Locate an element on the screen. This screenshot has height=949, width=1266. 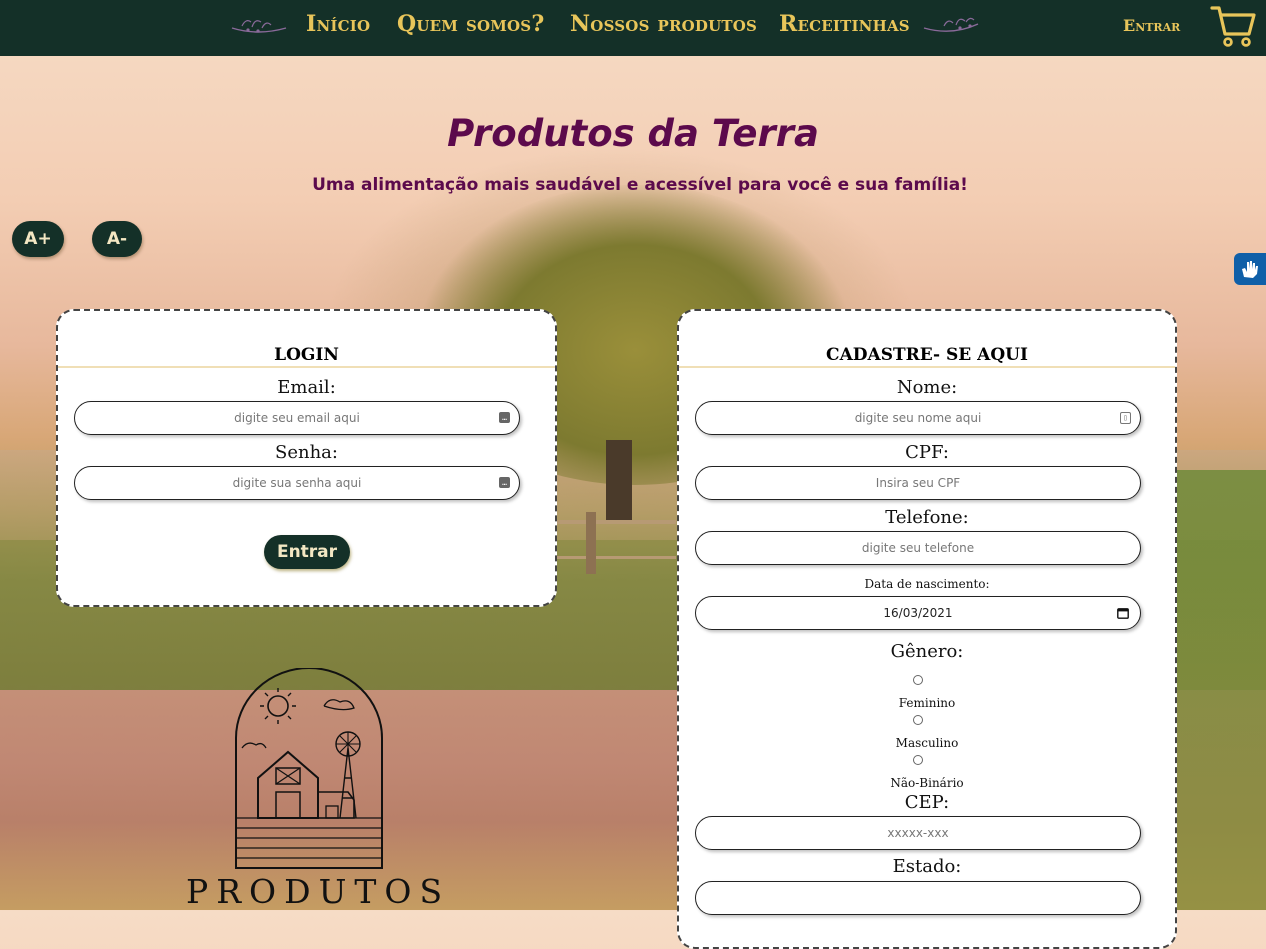
name-field-wrapper: ▯ is located at coordinates (918, 418).